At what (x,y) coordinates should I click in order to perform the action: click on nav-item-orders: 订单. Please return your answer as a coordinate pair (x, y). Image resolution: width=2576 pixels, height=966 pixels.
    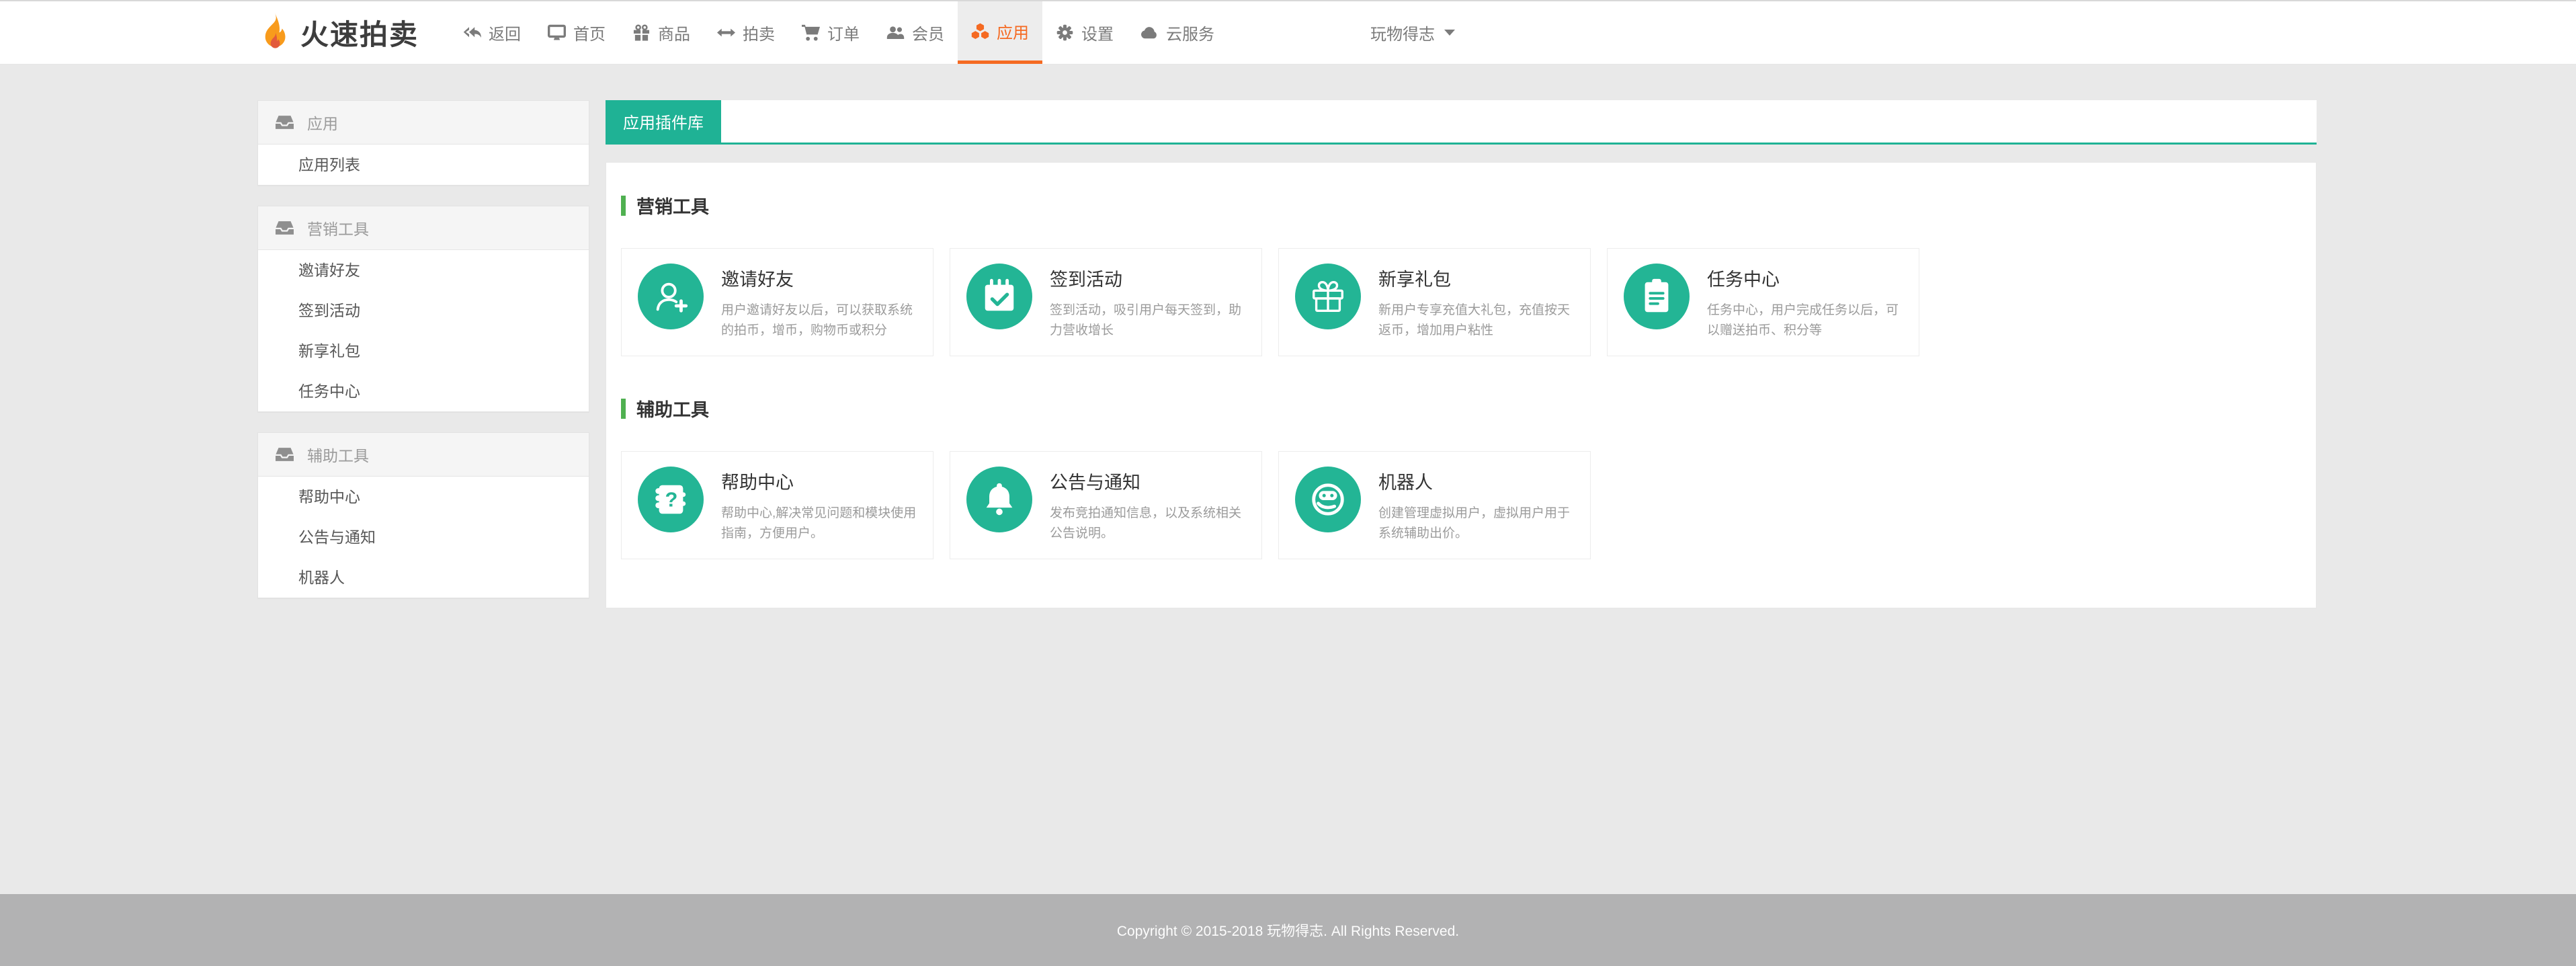
    Looking at the image, I should click on (830, 32).